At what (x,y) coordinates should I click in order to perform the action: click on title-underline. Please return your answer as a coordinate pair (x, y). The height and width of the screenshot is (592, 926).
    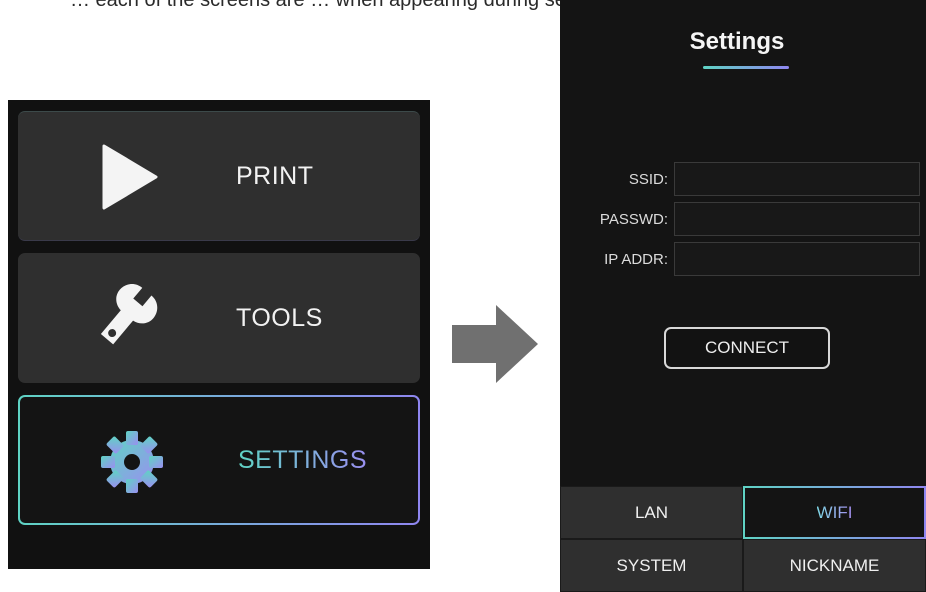
    Looking at the image, I should click on (746, 67).